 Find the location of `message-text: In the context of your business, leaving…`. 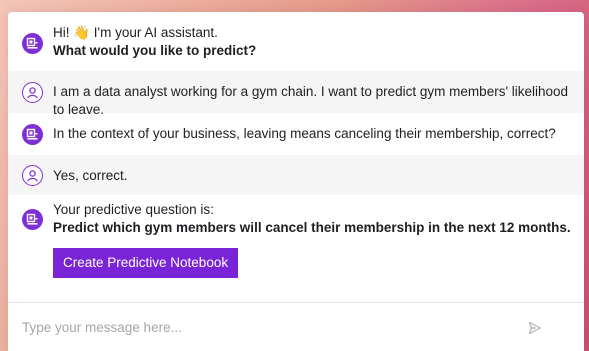

message-text: In the context of your business, leaving… is located at coordinates (304, 133).